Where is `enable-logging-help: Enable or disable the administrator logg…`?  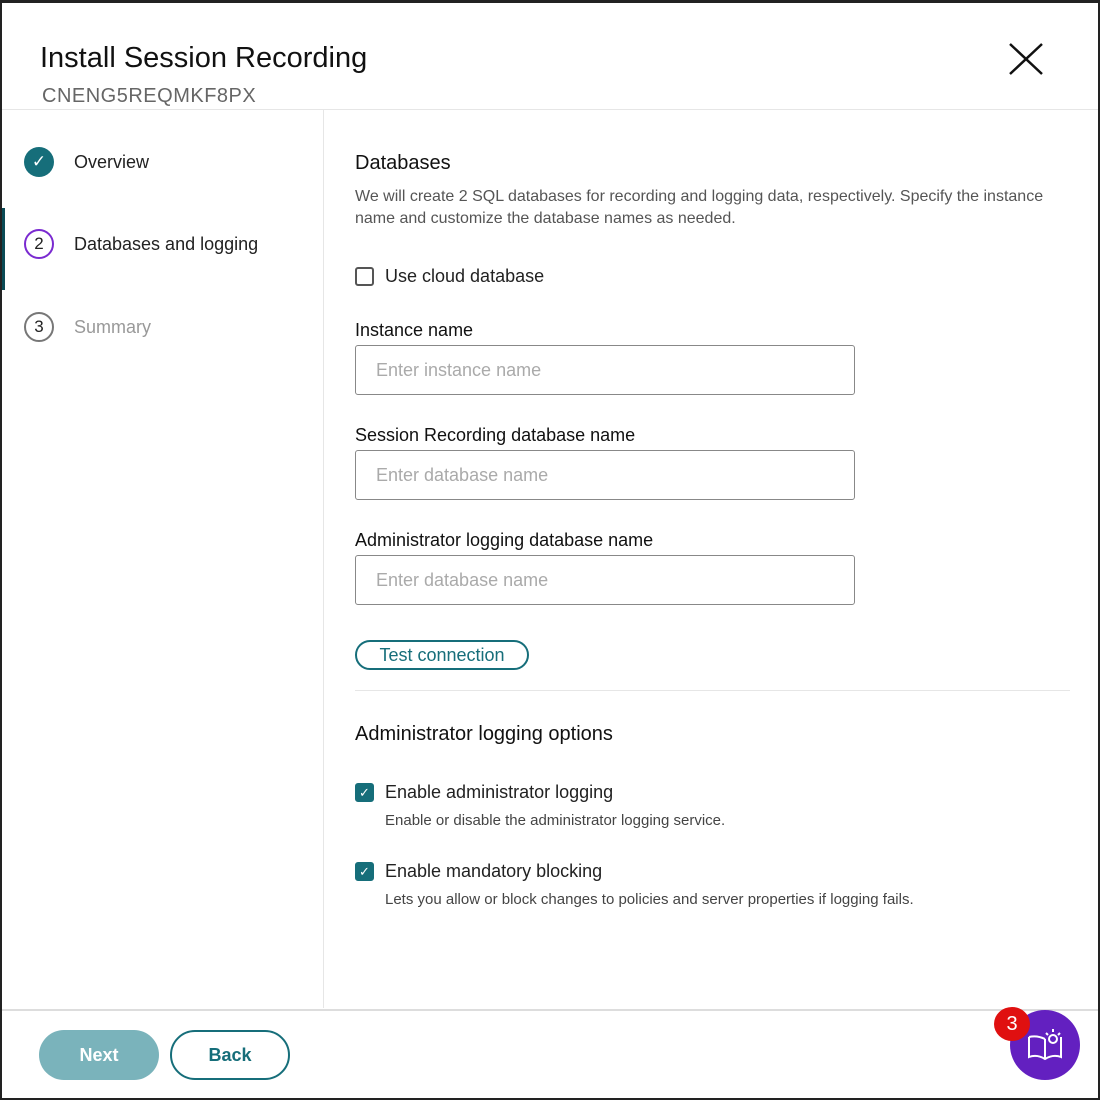 enable-logging-help: Enable or disable the administrator logg… is located at coordinates (555, 820).